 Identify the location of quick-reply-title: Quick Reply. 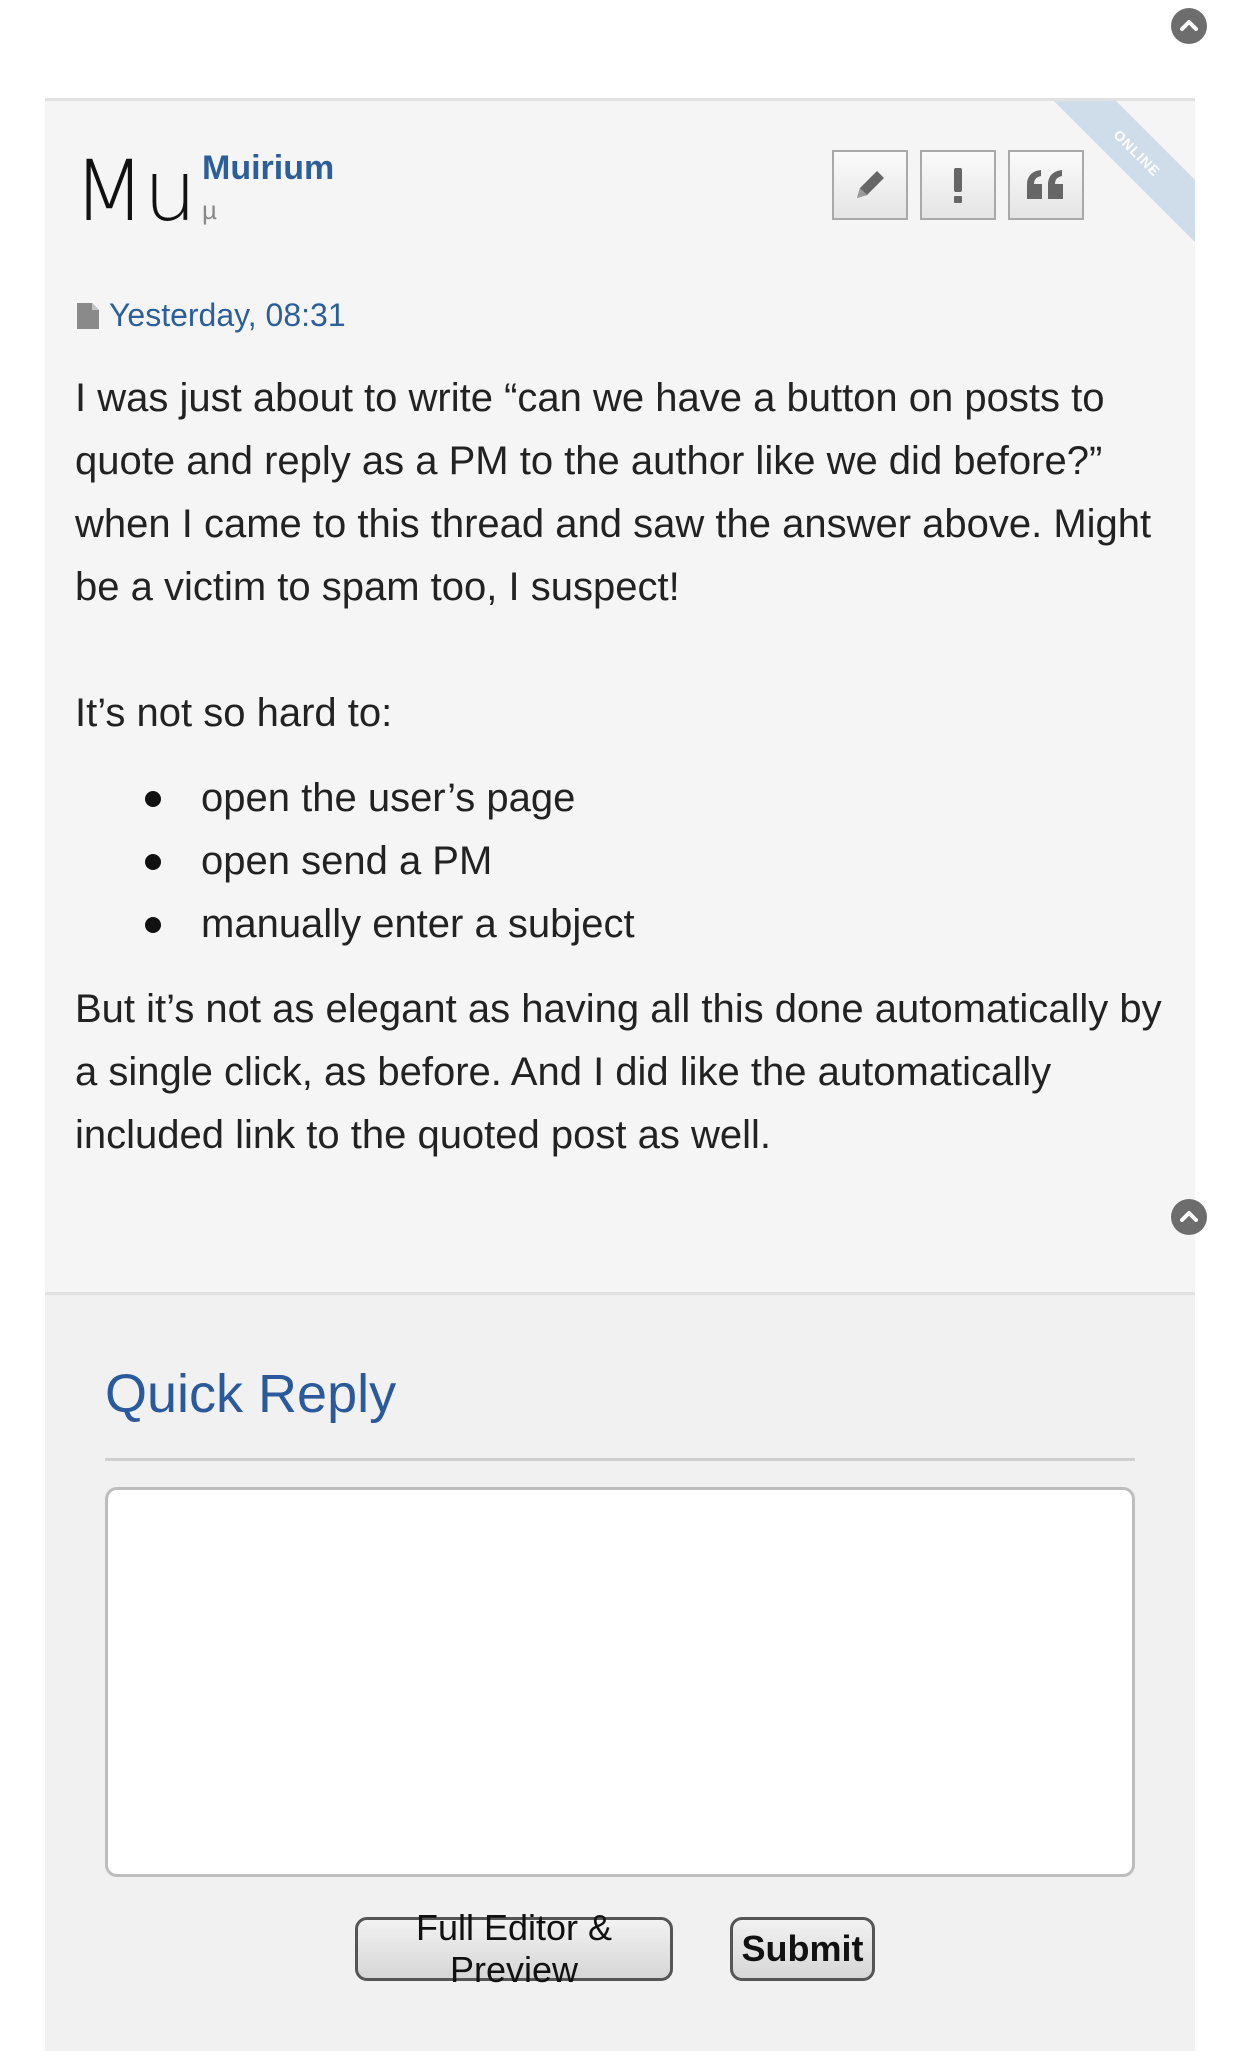
(251, 1394).